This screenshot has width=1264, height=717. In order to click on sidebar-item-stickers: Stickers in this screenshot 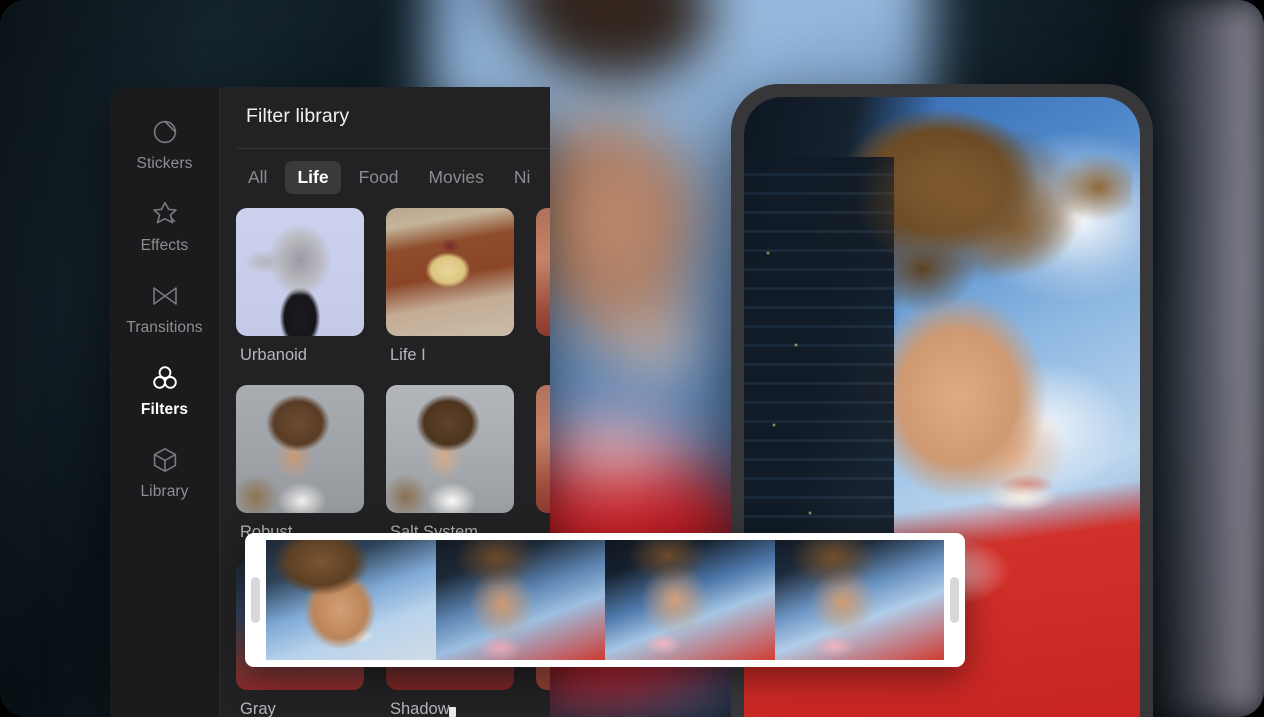, I will do `click(164, 146)`.